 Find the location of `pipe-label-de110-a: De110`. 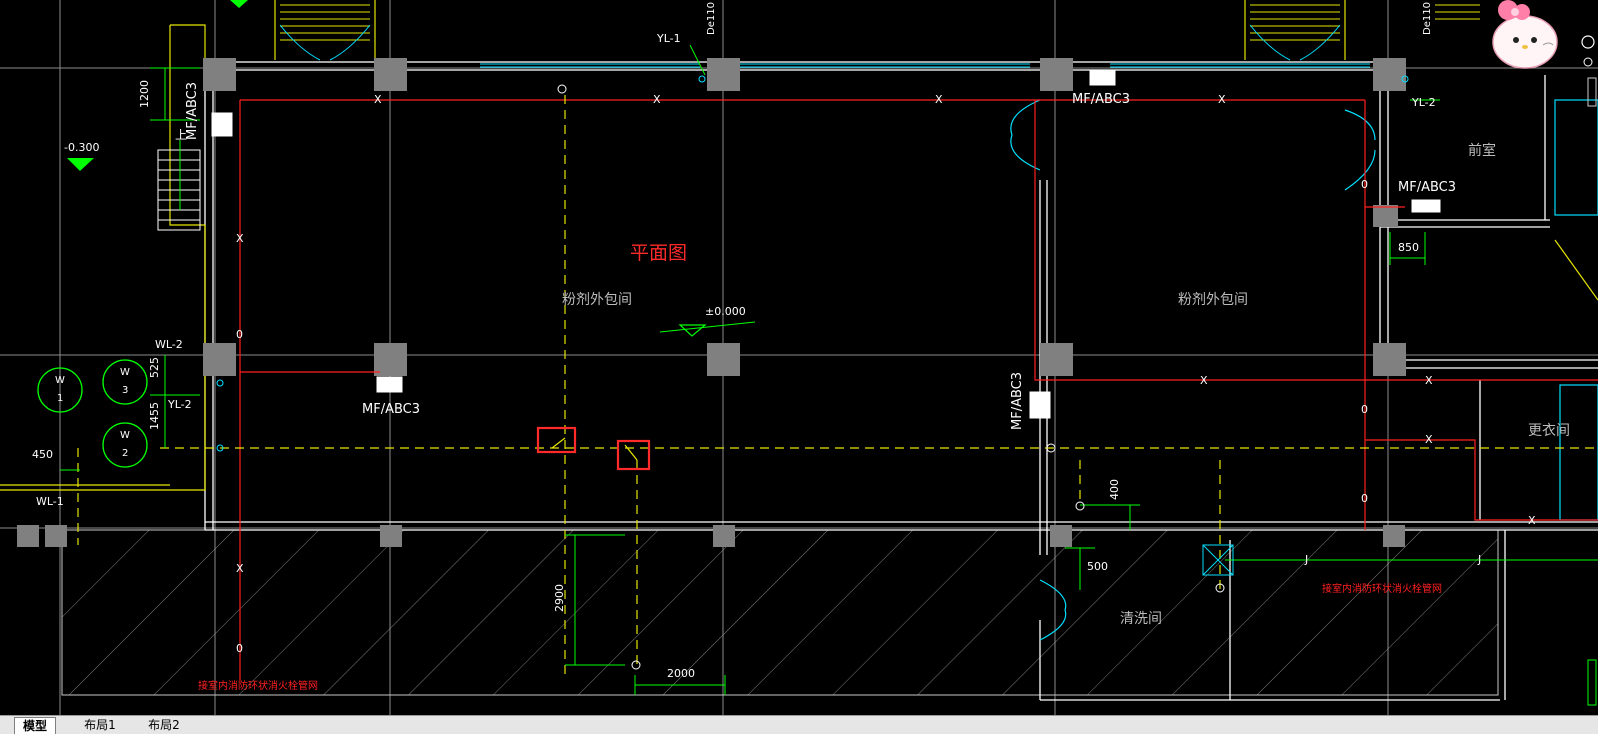

pipe-label-de110-a: De110 is located at coordinates (711, 18).